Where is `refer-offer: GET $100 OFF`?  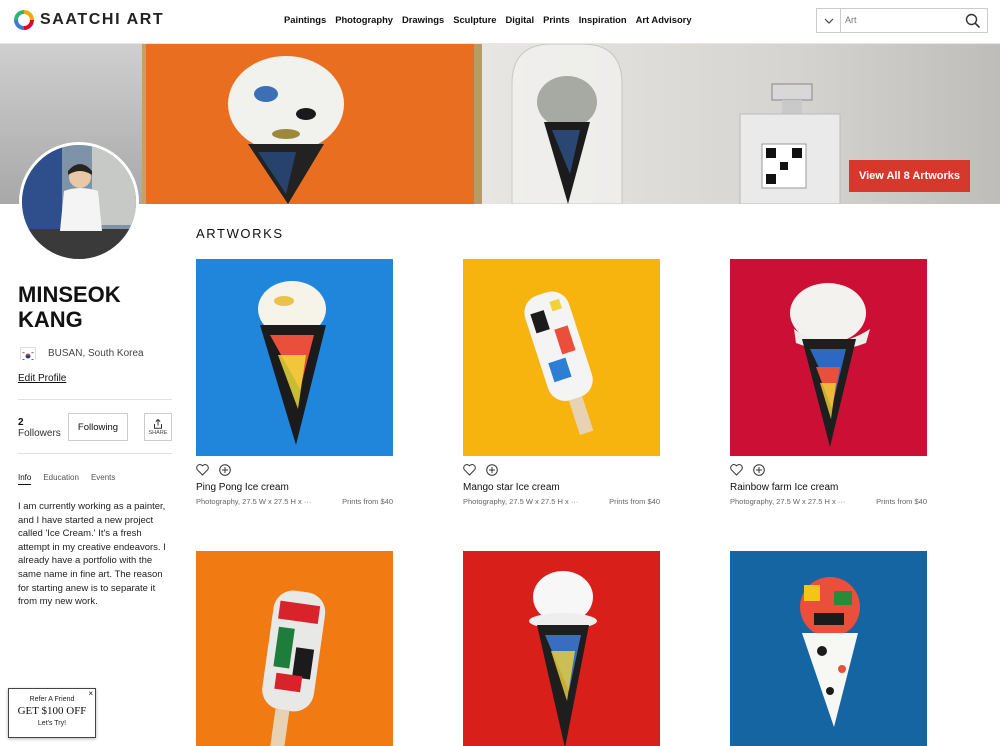 refer-offer: GET $100 OFF is located at coordinates (52, 711).